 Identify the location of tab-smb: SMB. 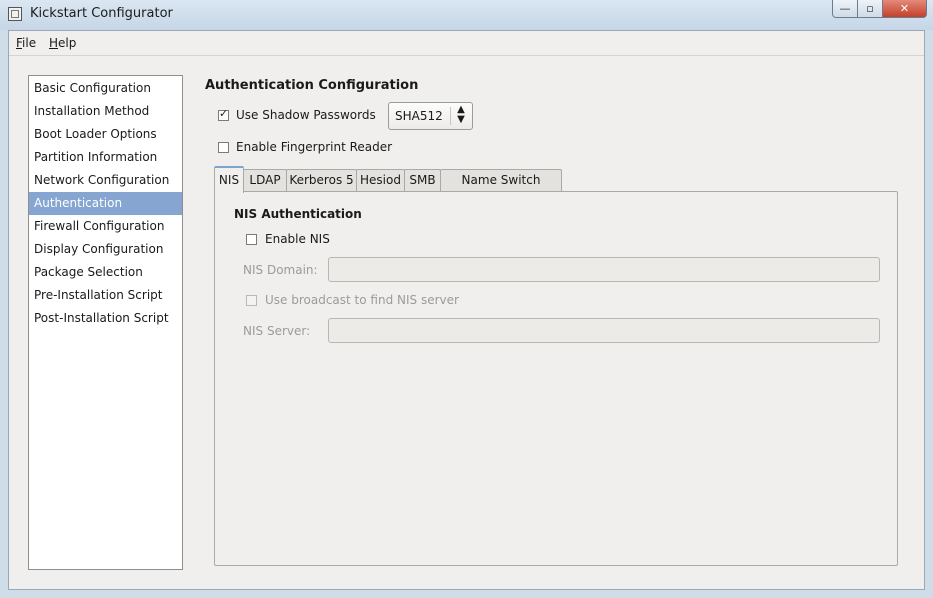
(422, 180).